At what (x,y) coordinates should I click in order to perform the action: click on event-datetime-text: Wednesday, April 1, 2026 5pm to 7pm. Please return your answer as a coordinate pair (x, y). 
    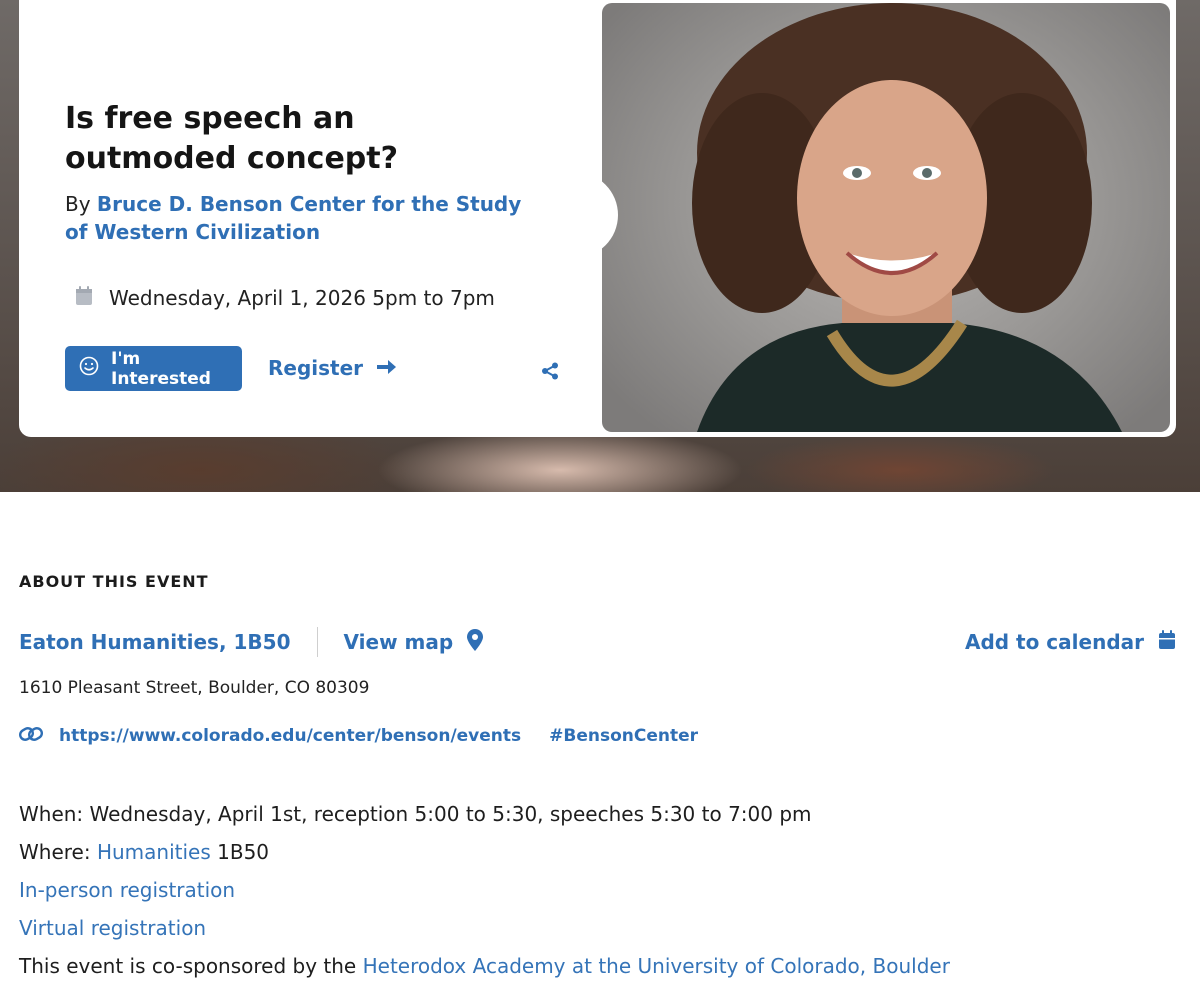
    Looking at the image, I should click on (302, 298).